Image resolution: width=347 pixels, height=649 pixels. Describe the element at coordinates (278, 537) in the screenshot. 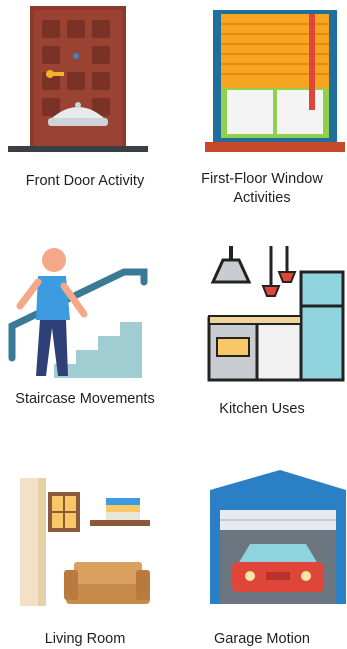

I see `garage-icon` at that location.